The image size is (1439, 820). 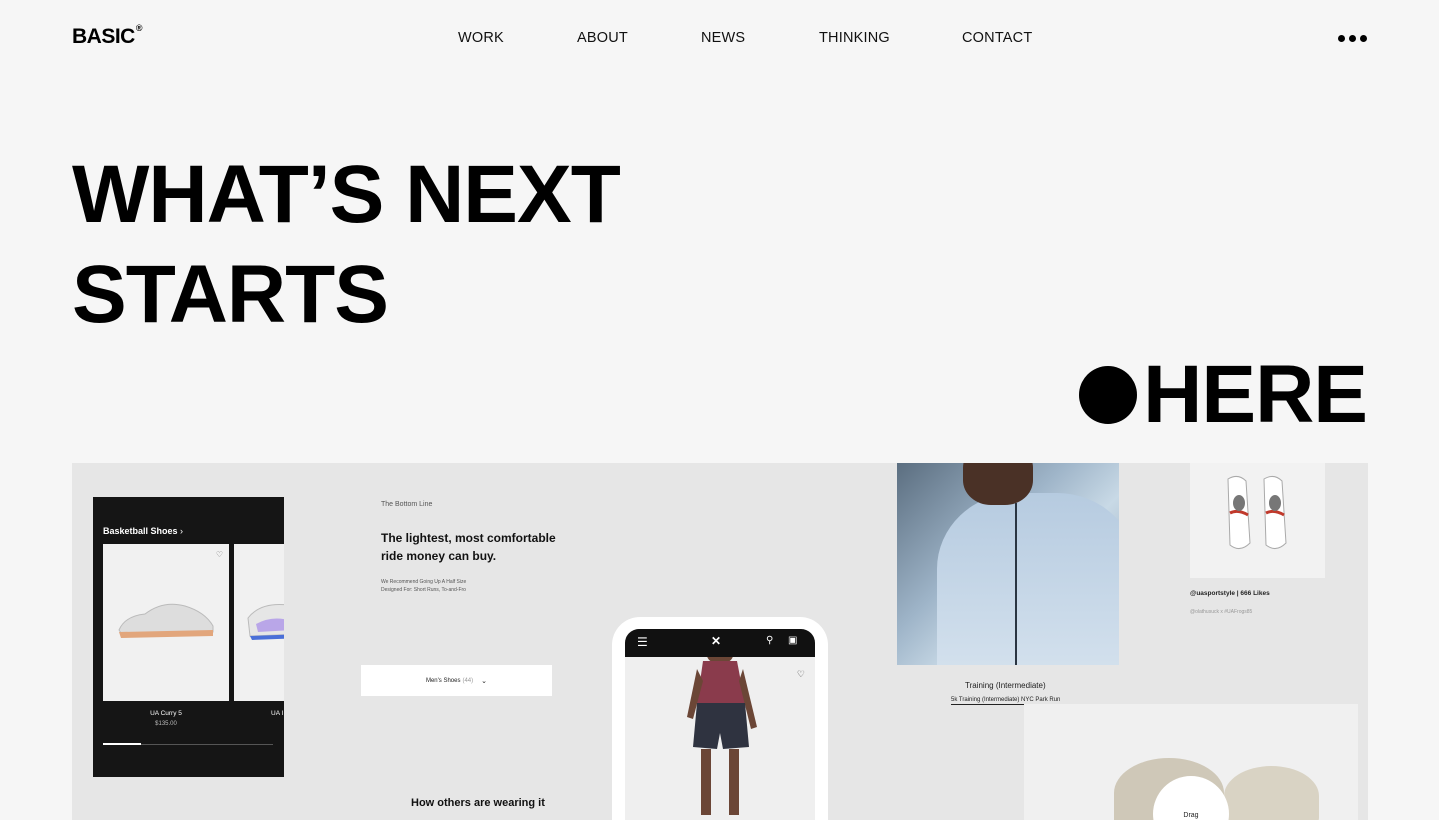 What do you see at coordinates (166, 713) in the screenshot?
I see `product-name: UA Curry 5` at bounding box center [166, 713].